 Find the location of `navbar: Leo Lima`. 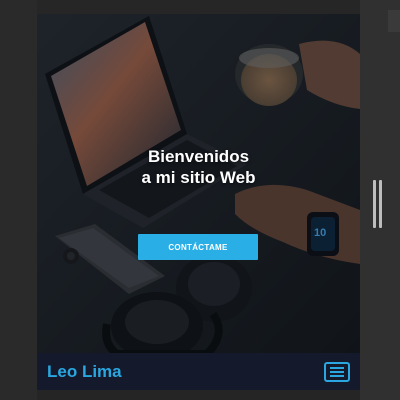

navbar: Leo Lima is located at coordinates (198, 371).